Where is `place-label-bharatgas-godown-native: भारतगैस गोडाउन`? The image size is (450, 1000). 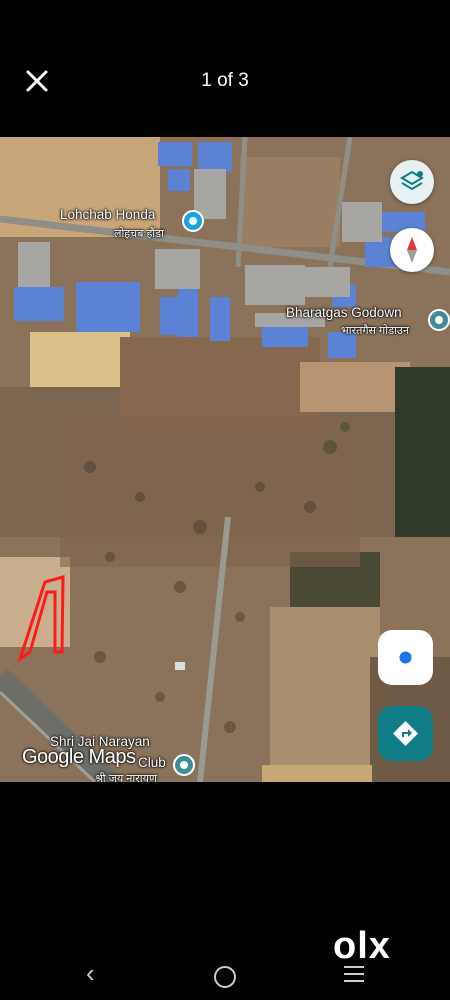 place-label-bharatgas-godown-native: भारतगैस गोडाउन is located at coordinates (375, 331).